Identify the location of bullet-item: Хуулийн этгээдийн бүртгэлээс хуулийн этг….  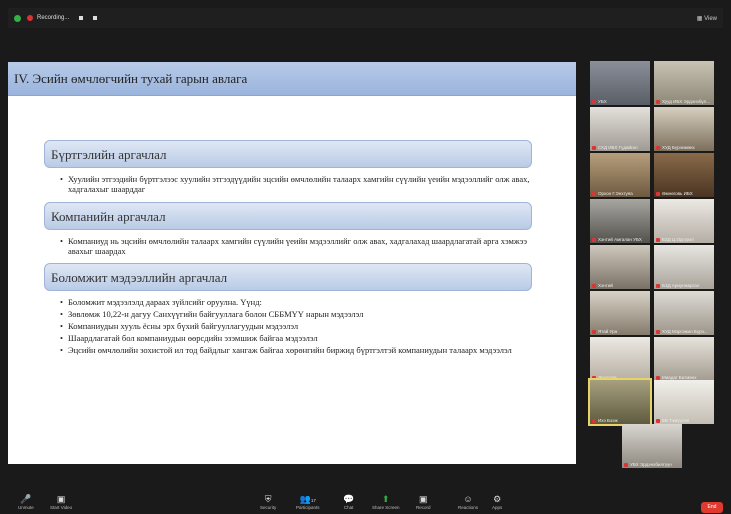
(300, 184).